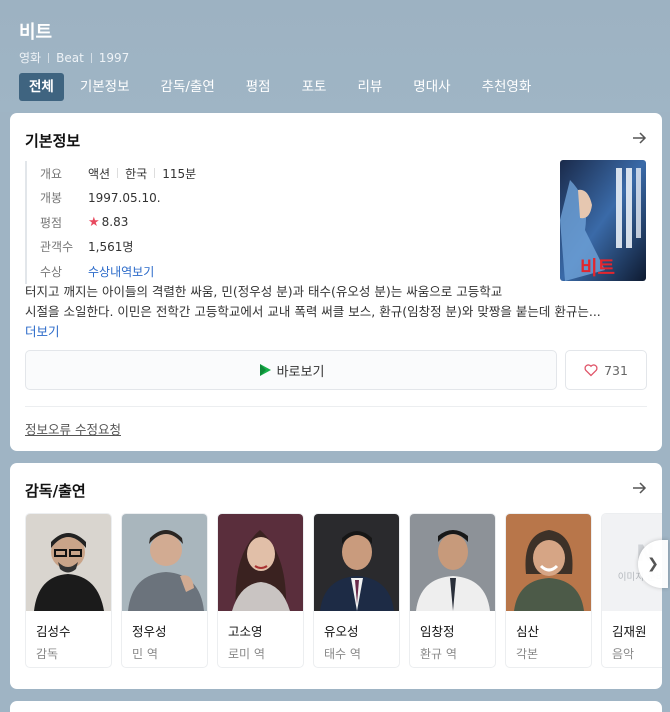  Describe the element at coordinates (47, 654) in the screenshot. I see `person-role: 감독` at that location.